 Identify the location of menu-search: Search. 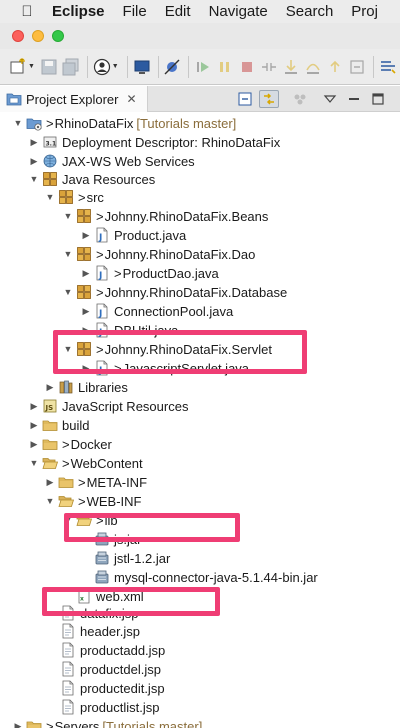
(310, 11).